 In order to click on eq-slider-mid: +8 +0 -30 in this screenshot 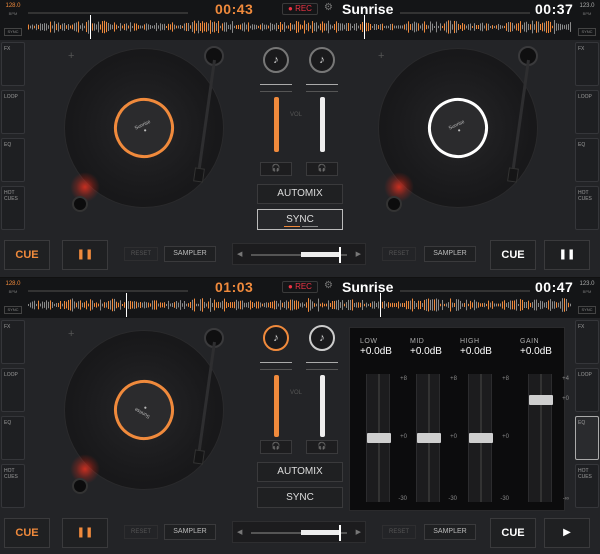, I will do `click(436, 438)`.